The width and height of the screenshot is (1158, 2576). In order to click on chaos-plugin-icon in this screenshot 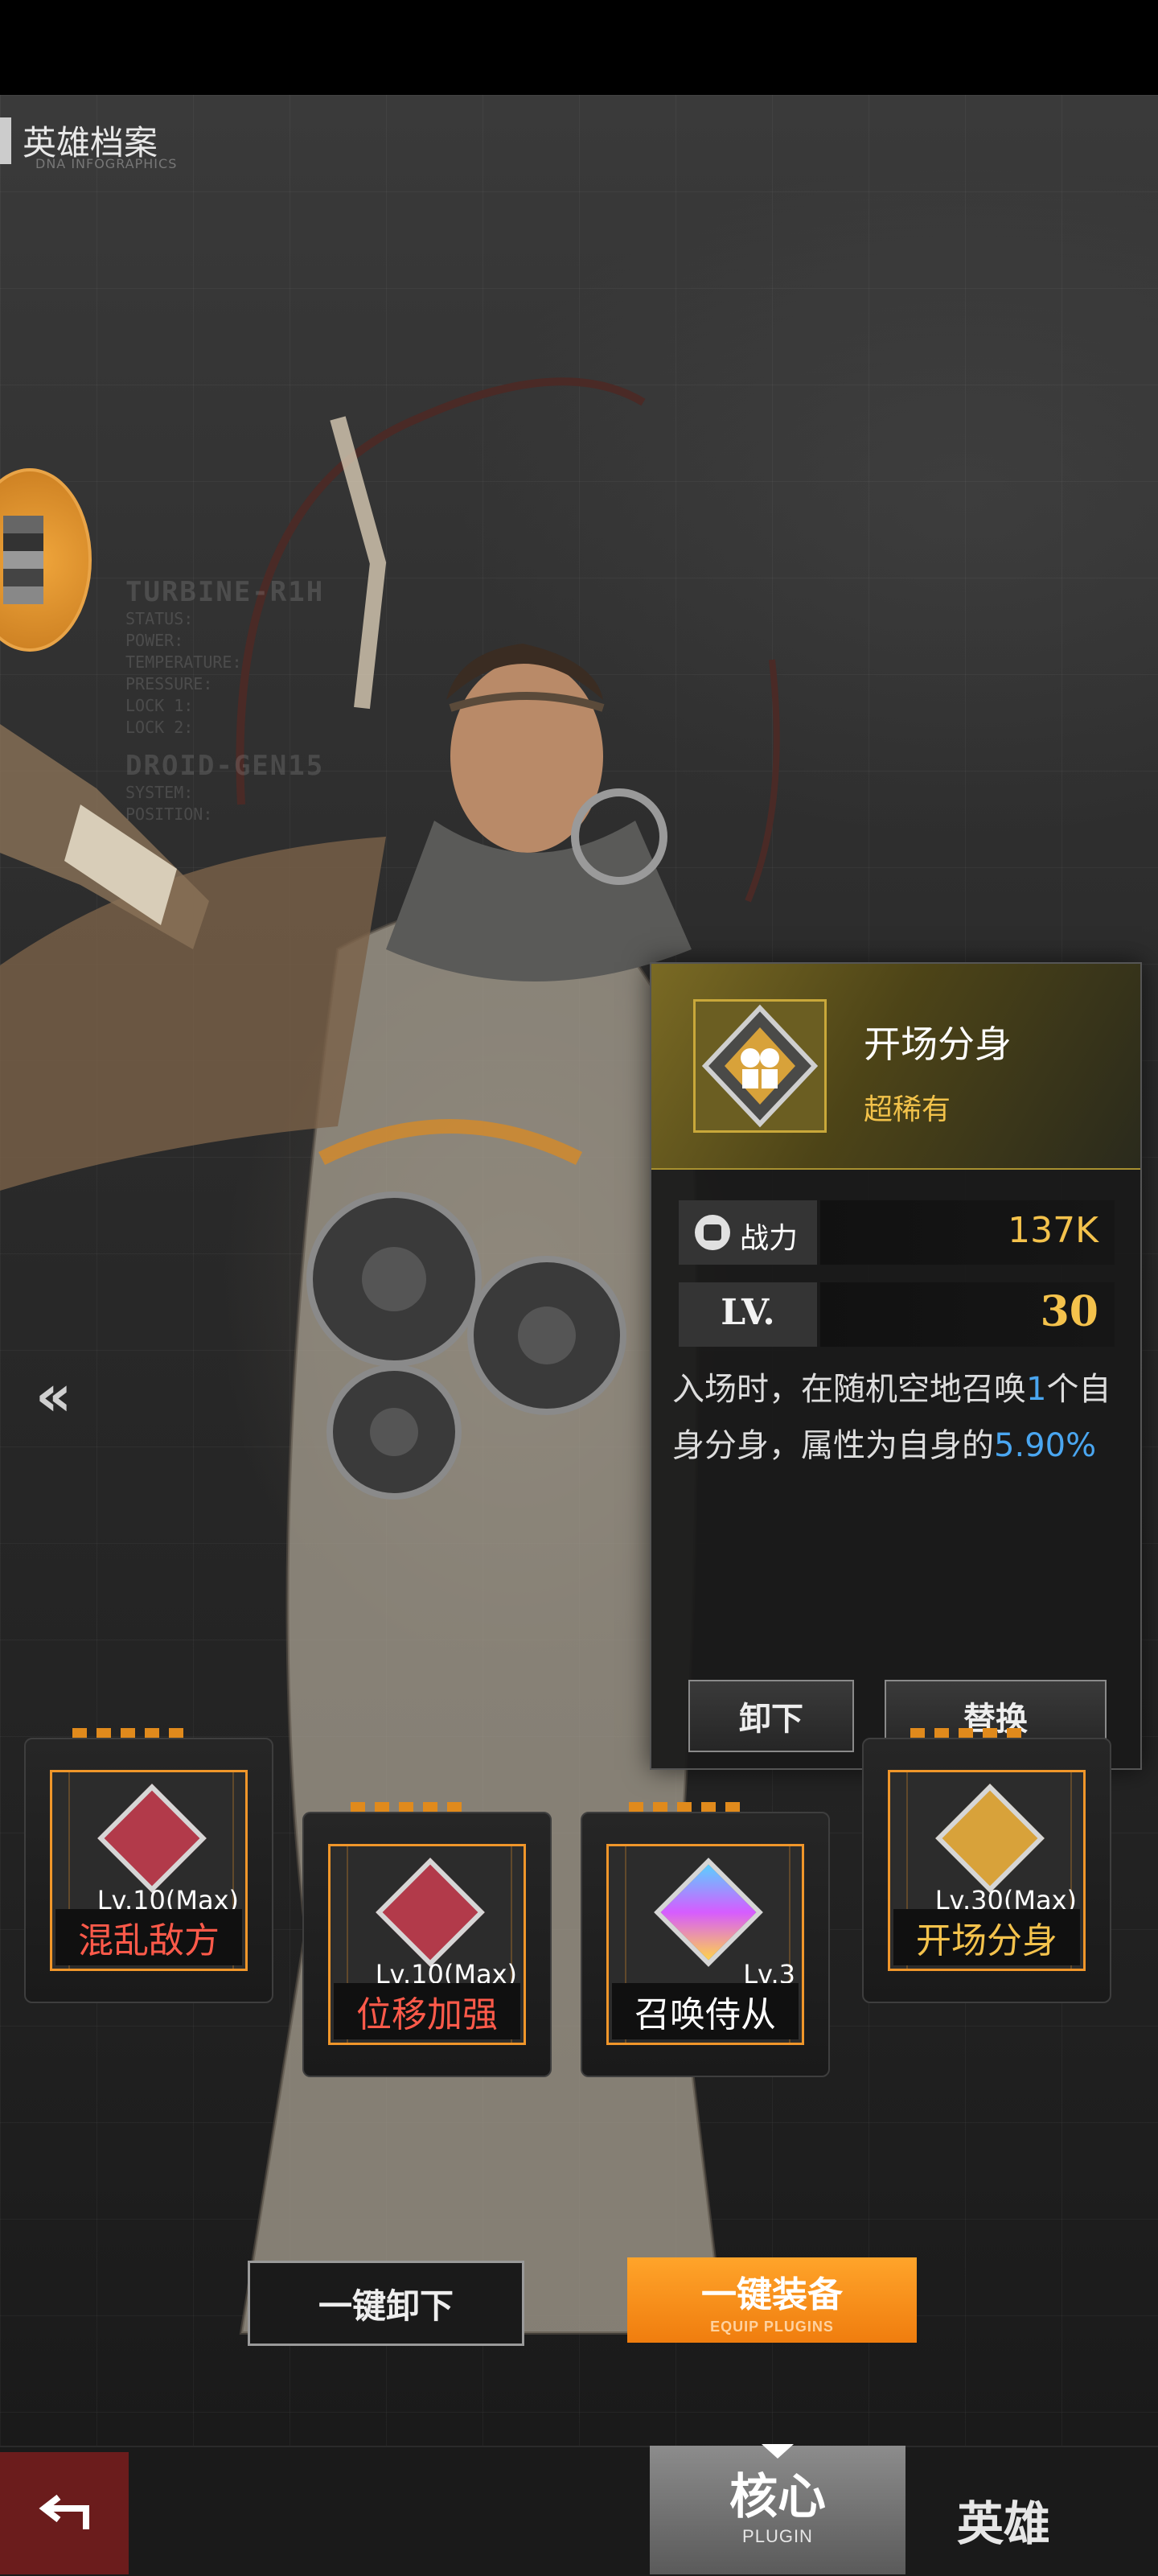, I will do `click(152, 1838)`.